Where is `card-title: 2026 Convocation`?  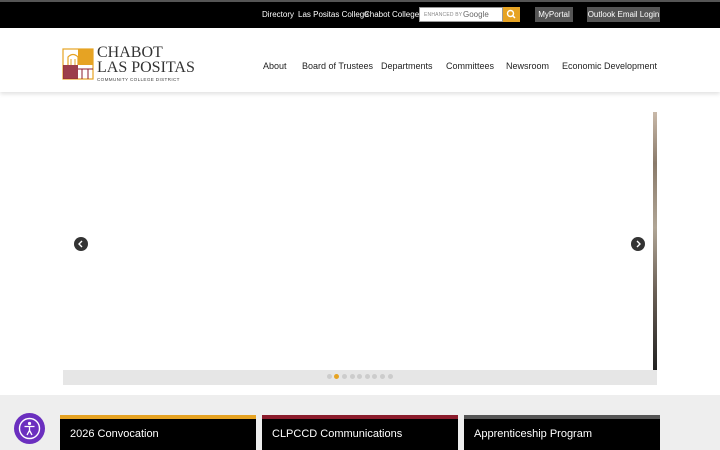 card-title: 2026 Convocation is located at coordinates (114, 434).